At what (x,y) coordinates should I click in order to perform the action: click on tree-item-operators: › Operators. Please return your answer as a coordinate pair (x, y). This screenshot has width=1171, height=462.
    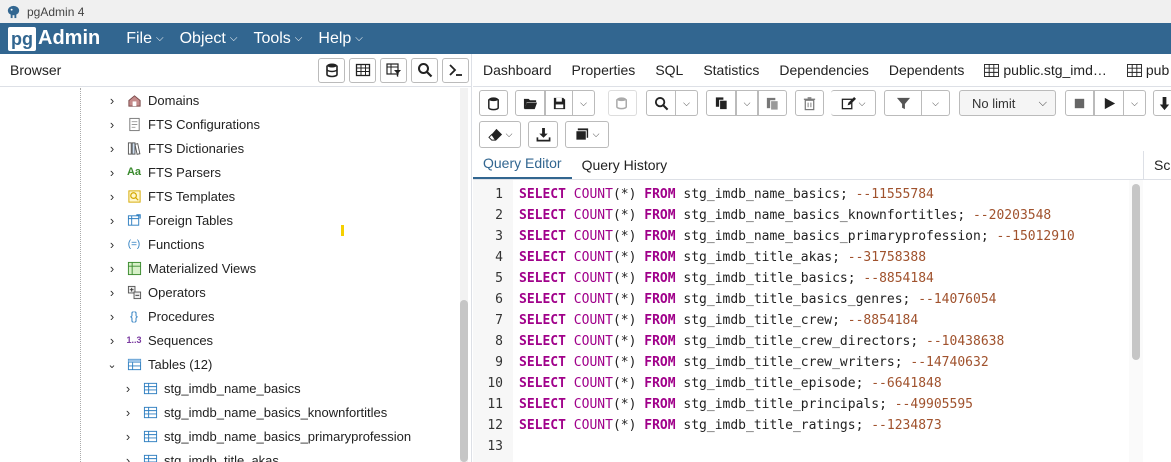
    Looking at the image, I should click on (155, 292).